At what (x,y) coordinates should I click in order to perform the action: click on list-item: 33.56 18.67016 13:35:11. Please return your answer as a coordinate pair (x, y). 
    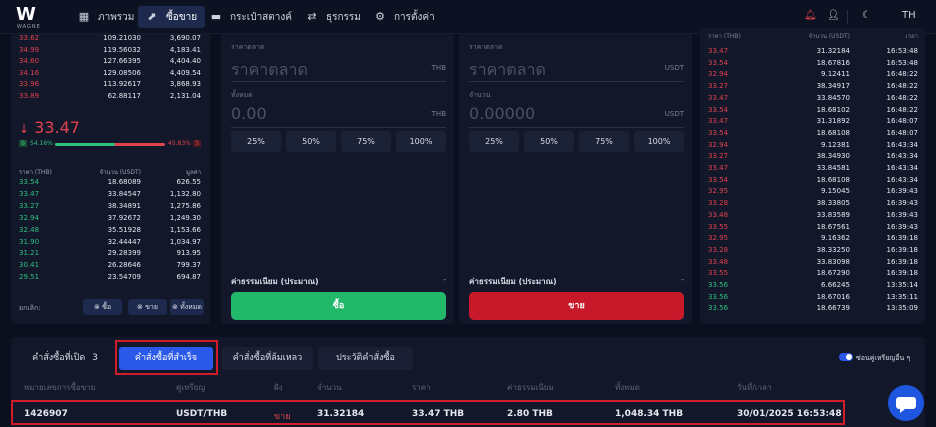
    Looking at the image, I should click on (813, 299).